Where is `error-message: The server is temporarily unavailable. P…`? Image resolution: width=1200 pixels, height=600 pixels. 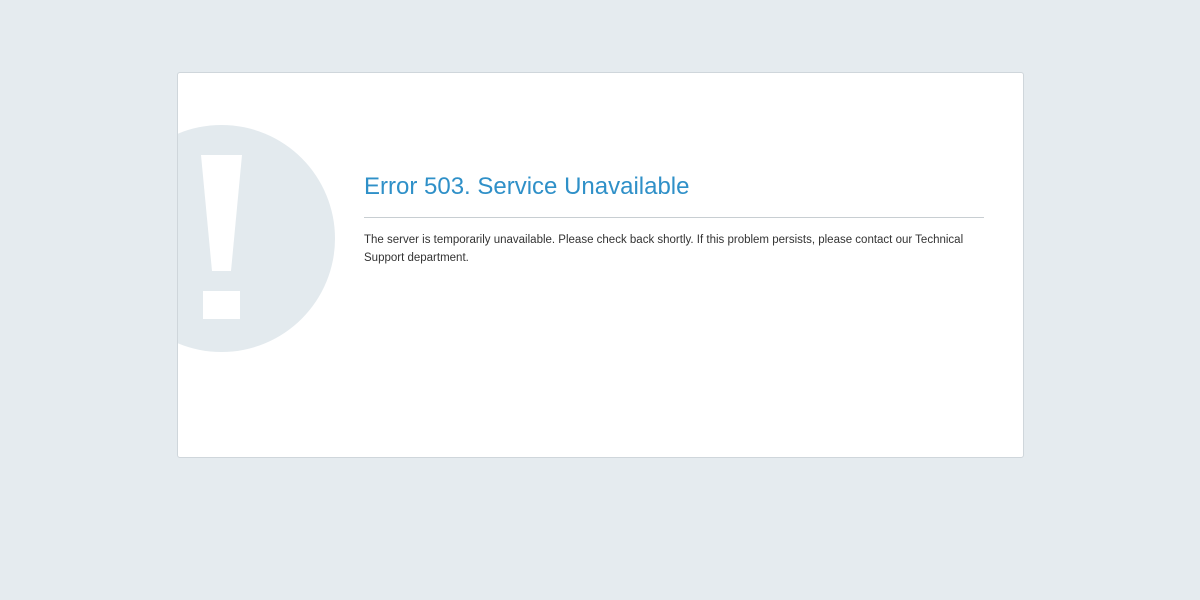 error-message: The server is temporarily unavailable. P… is located at coordinates (664, 249).